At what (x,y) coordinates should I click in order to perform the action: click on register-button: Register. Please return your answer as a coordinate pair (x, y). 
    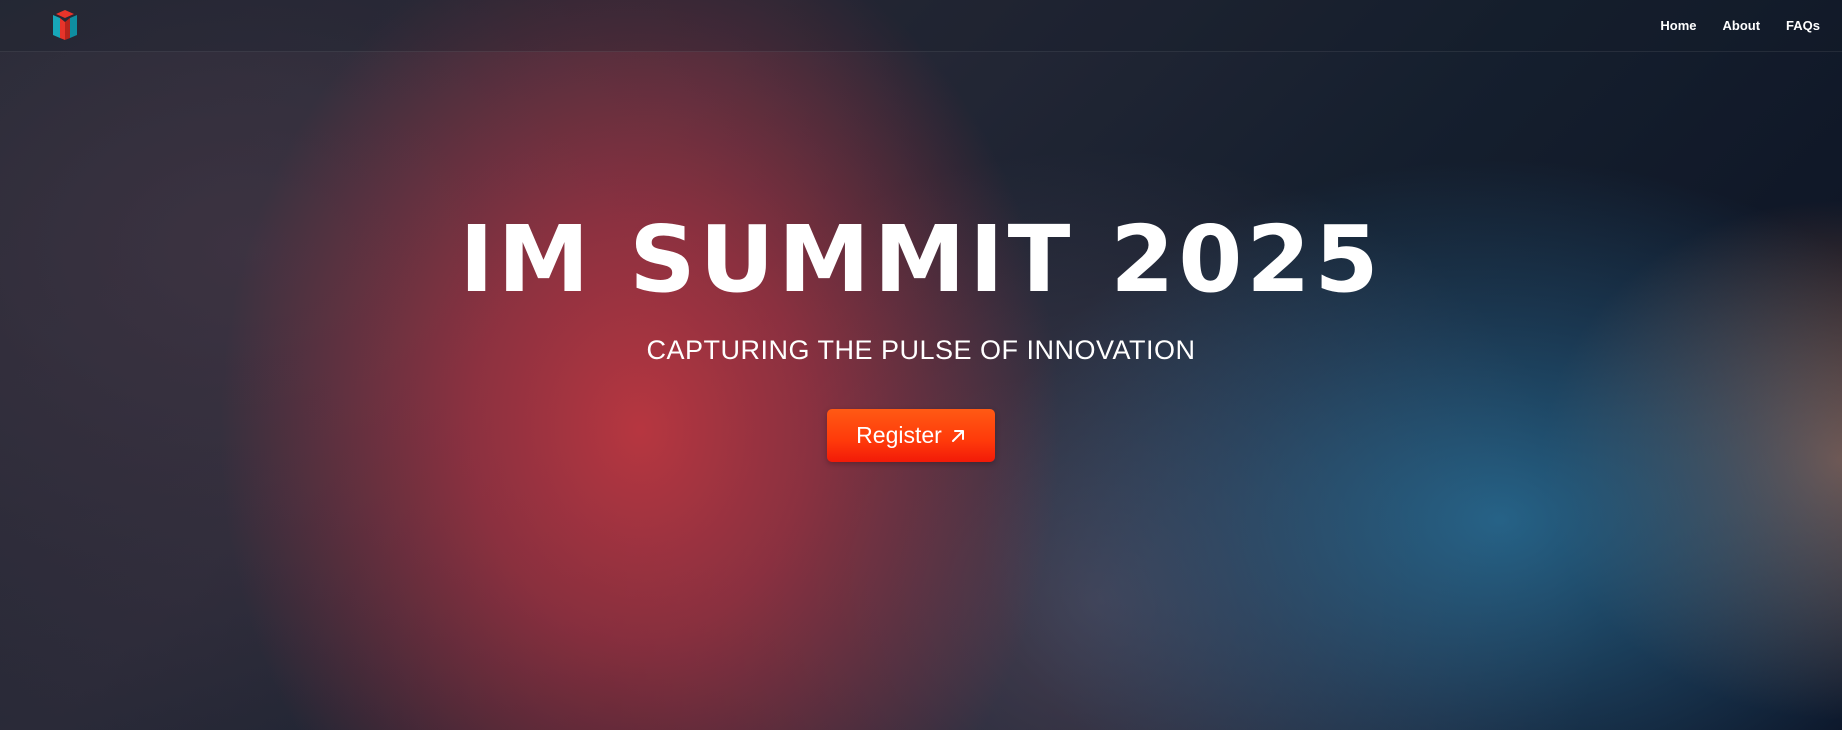
    Looking at the image, I should click on (911, 435).